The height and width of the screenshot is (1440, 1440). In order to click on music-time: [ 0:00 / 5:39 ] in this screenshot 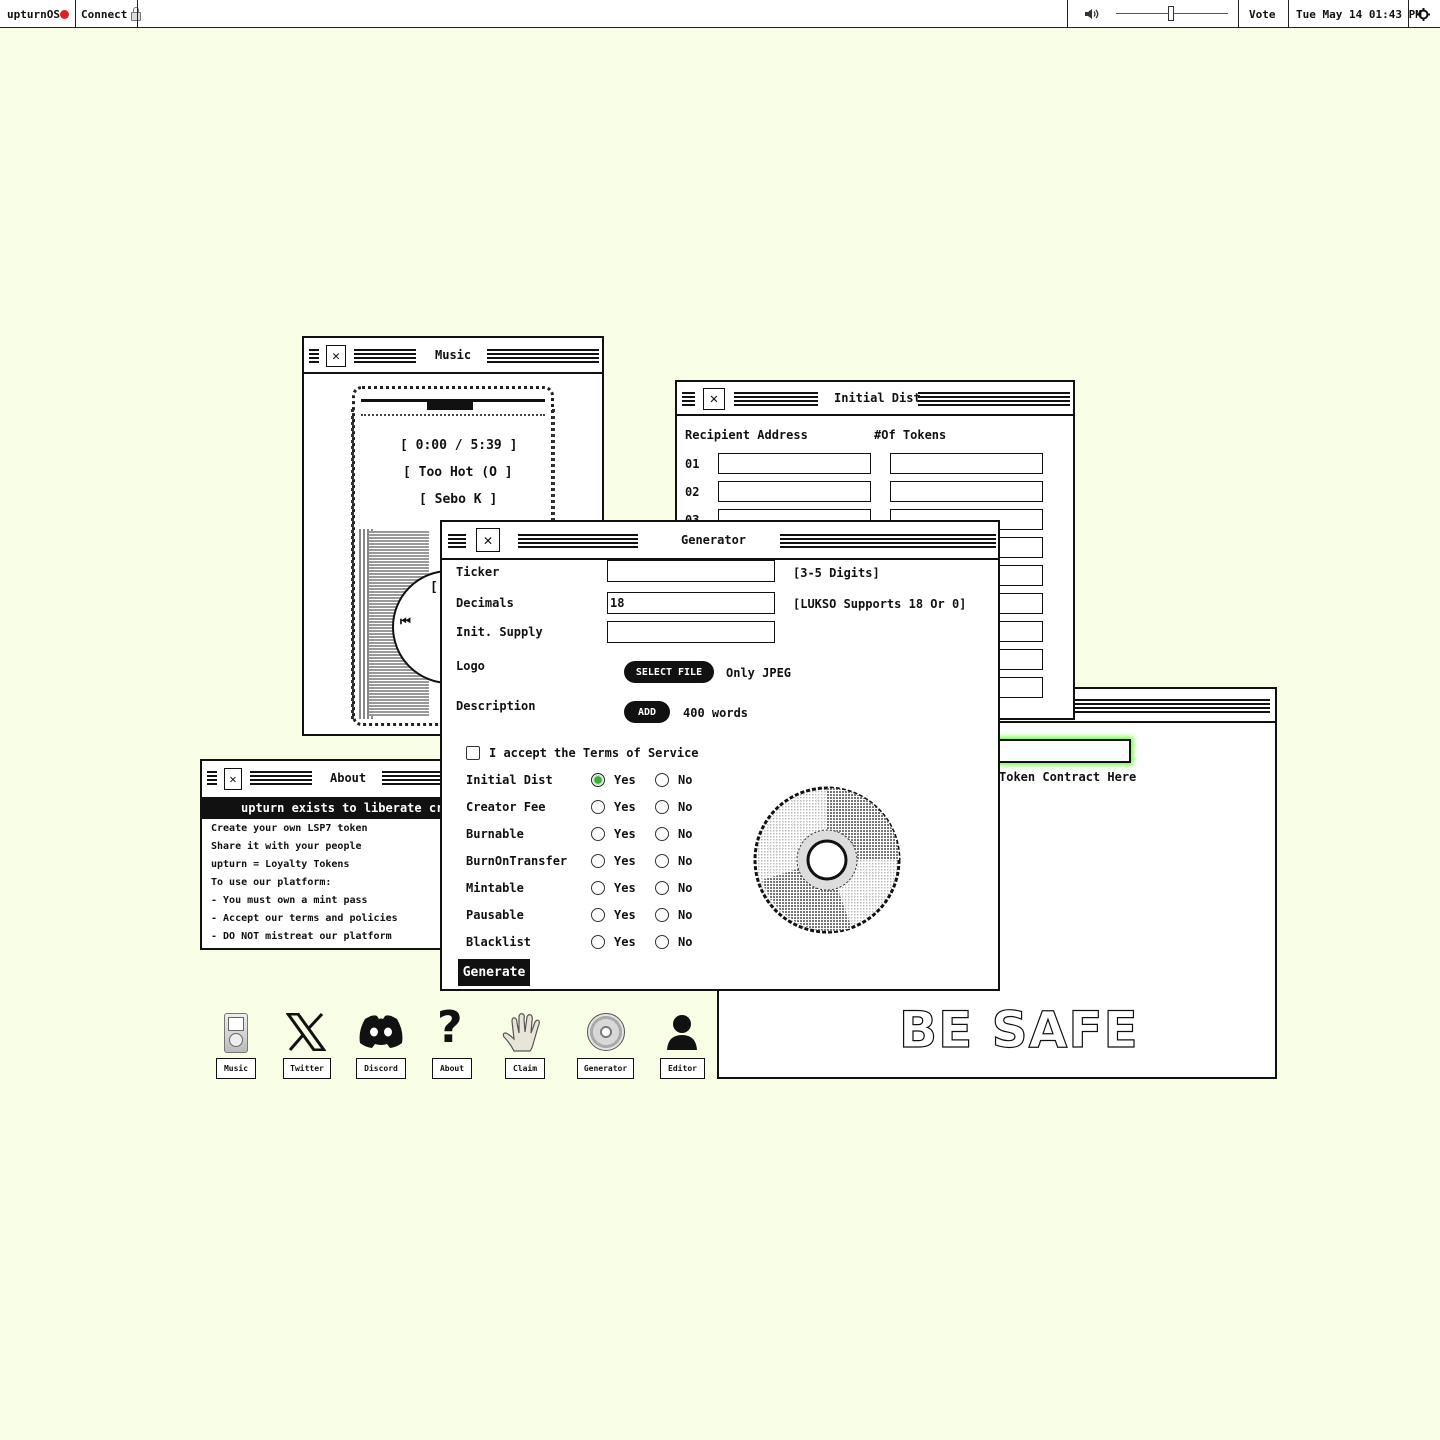, I will do `click(459, 445)`.